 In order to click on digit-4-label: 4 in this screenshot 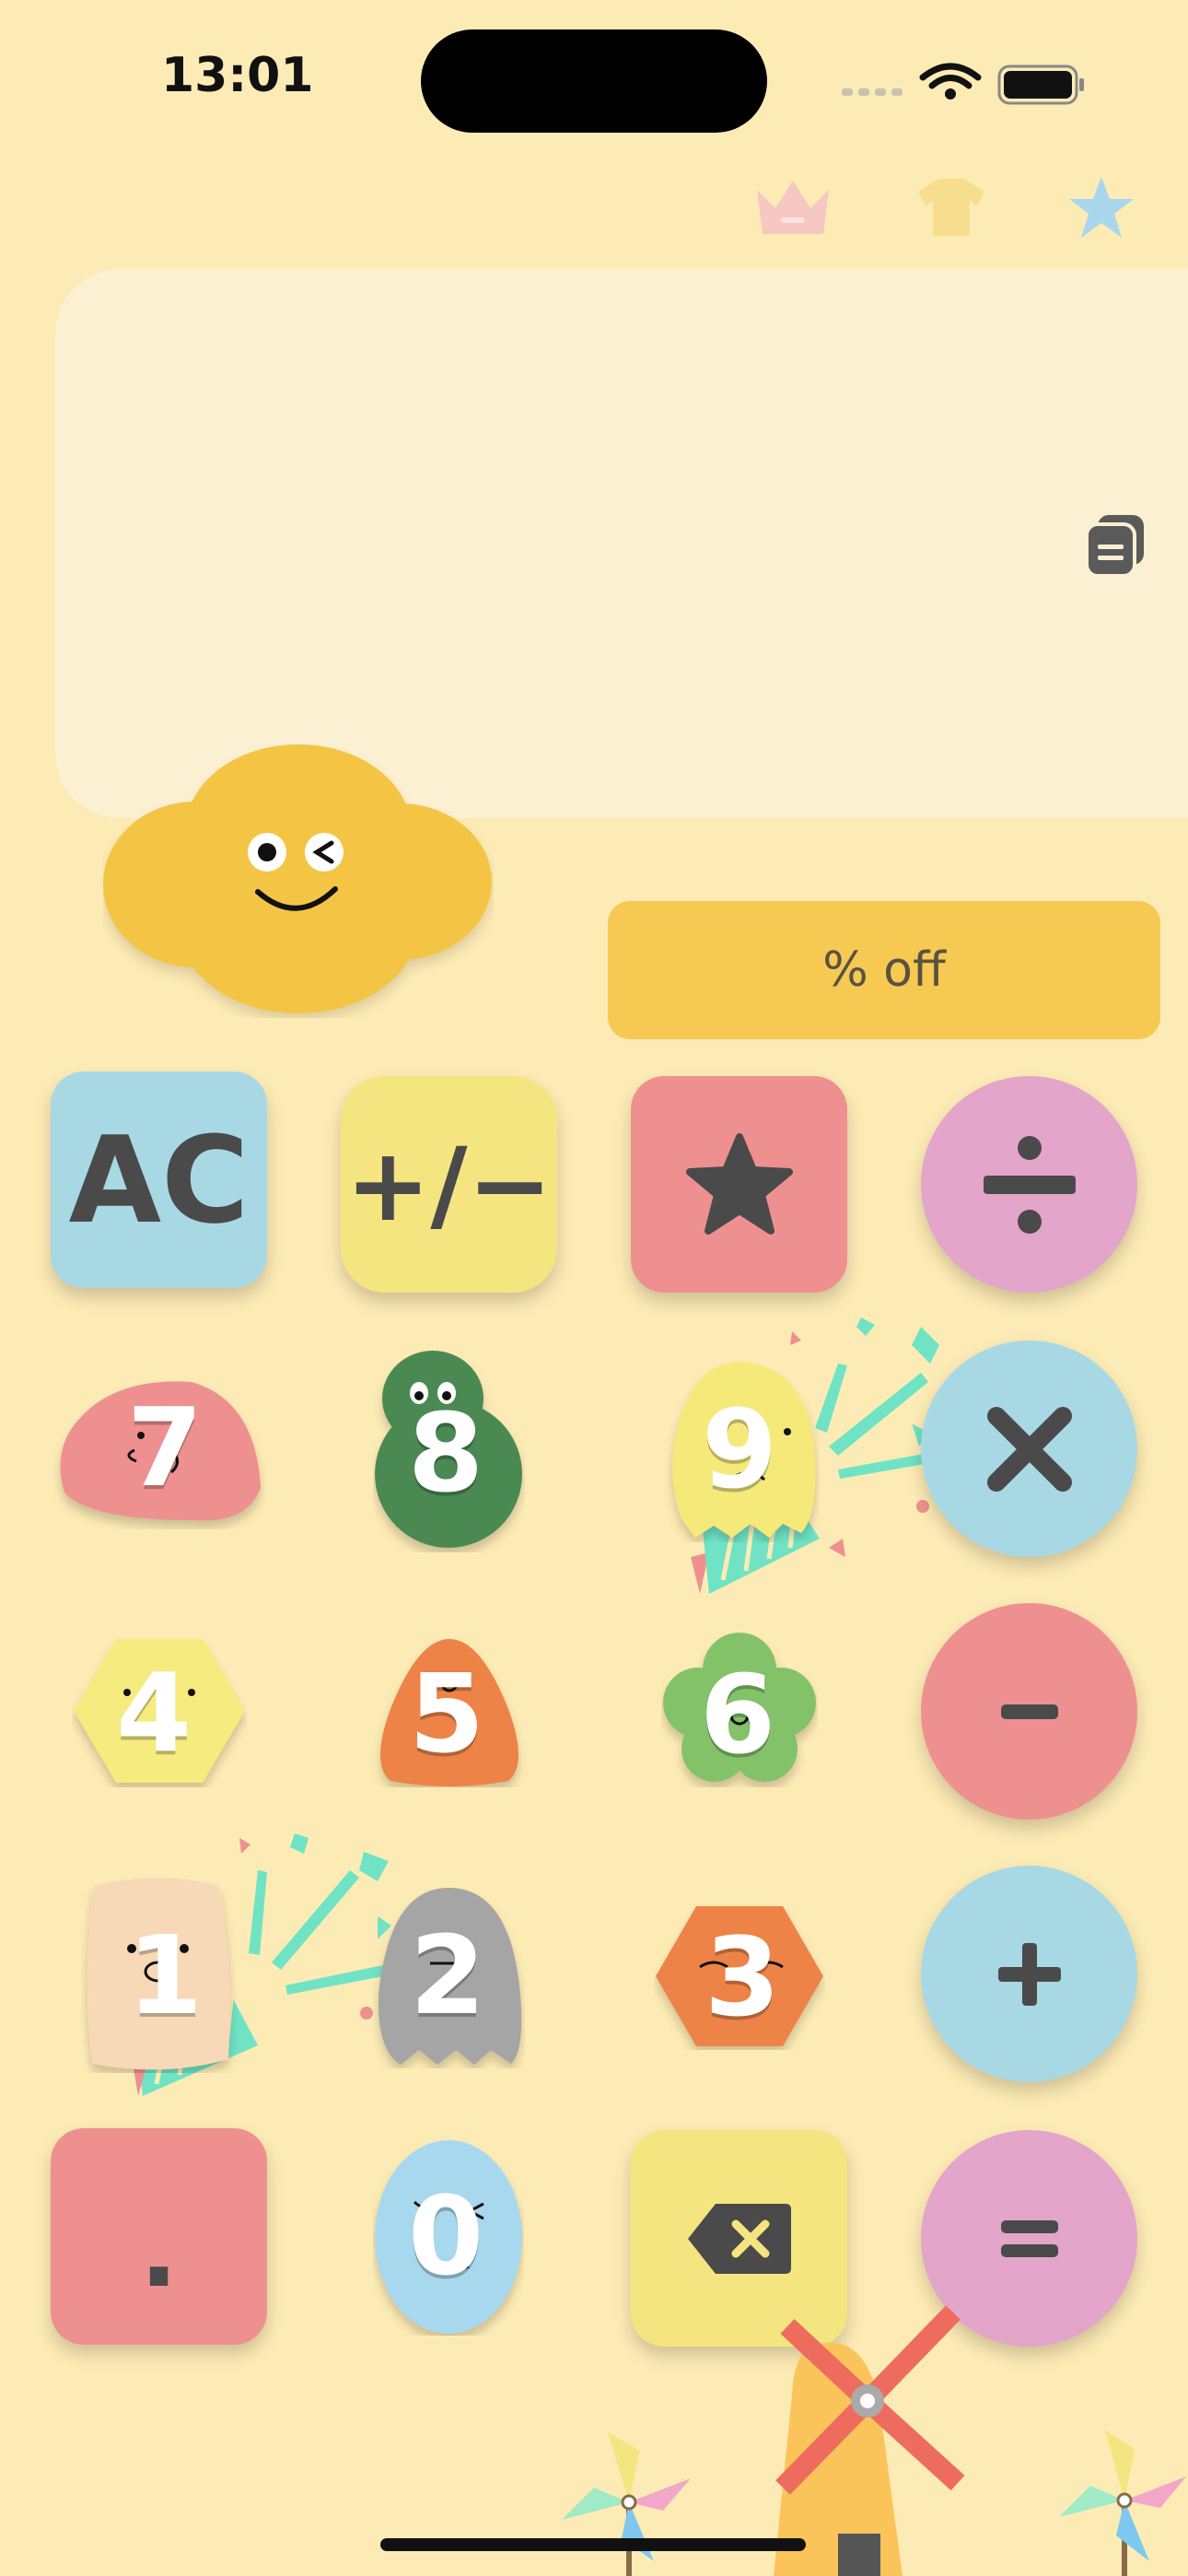, I will do `click(154, 1712)`.